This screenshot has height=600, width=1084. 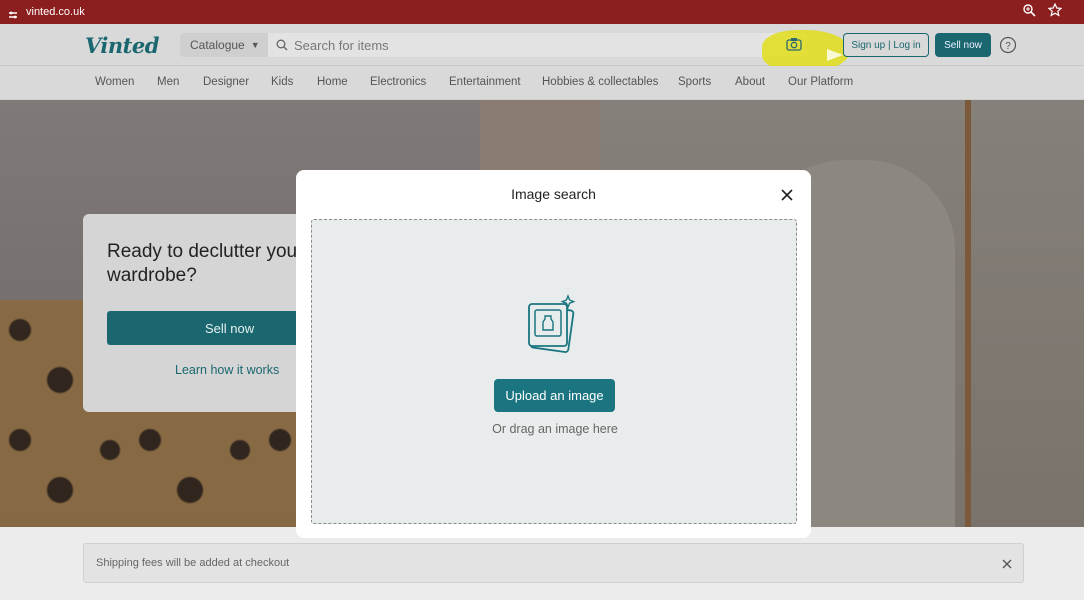 I want to click on close-icon, so click(x=787, y=195).